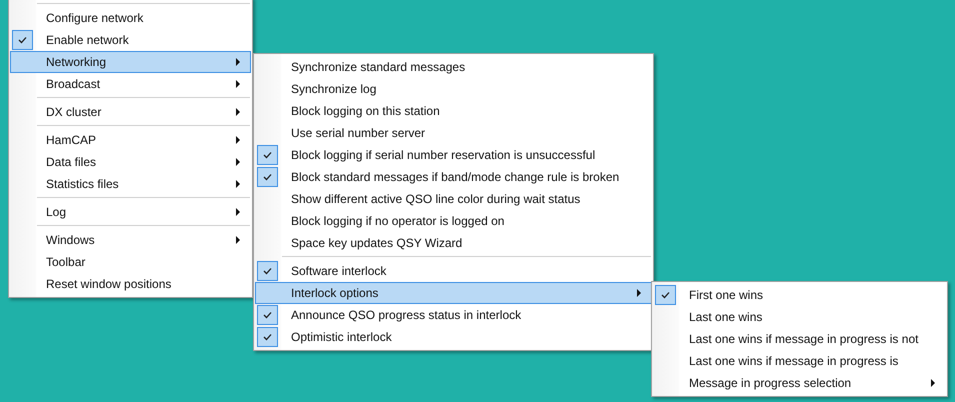  Describe the element at coordinates (130, 40) in the screenshot. I see `menu-item: Enable network` at that location.